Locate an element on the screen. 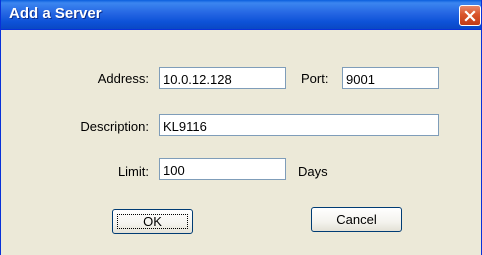 The image size is (482, 255). limit-label: Limit: is located at coordinates (133, 171).